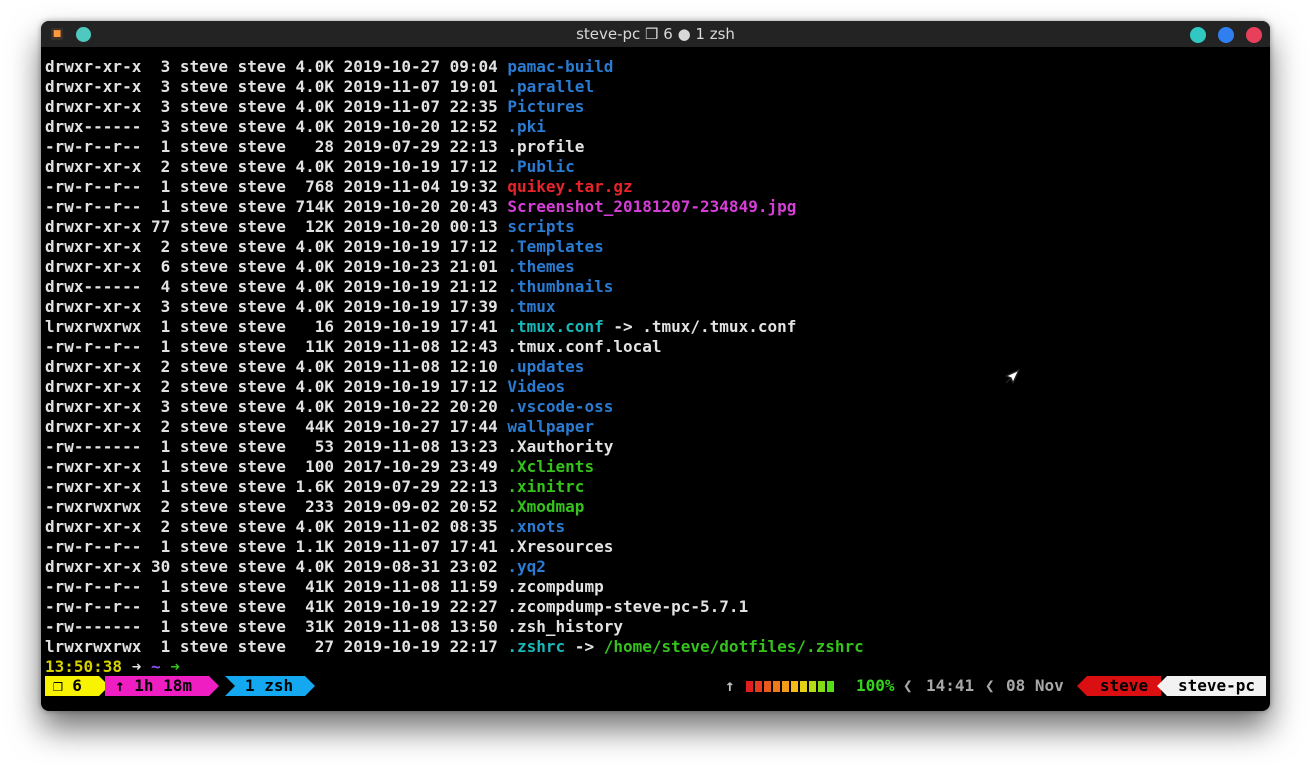  What do you see at coordinates (560, 446) in the screenshot?
I see `file-name: .Xauthority` at bounding box center [560, 446].